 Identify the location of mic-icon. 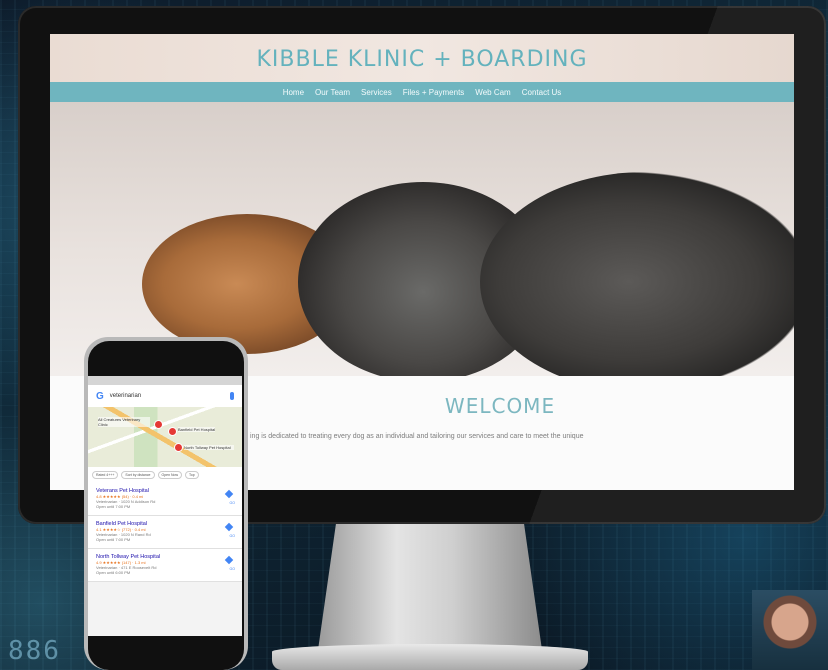
(232, 396).